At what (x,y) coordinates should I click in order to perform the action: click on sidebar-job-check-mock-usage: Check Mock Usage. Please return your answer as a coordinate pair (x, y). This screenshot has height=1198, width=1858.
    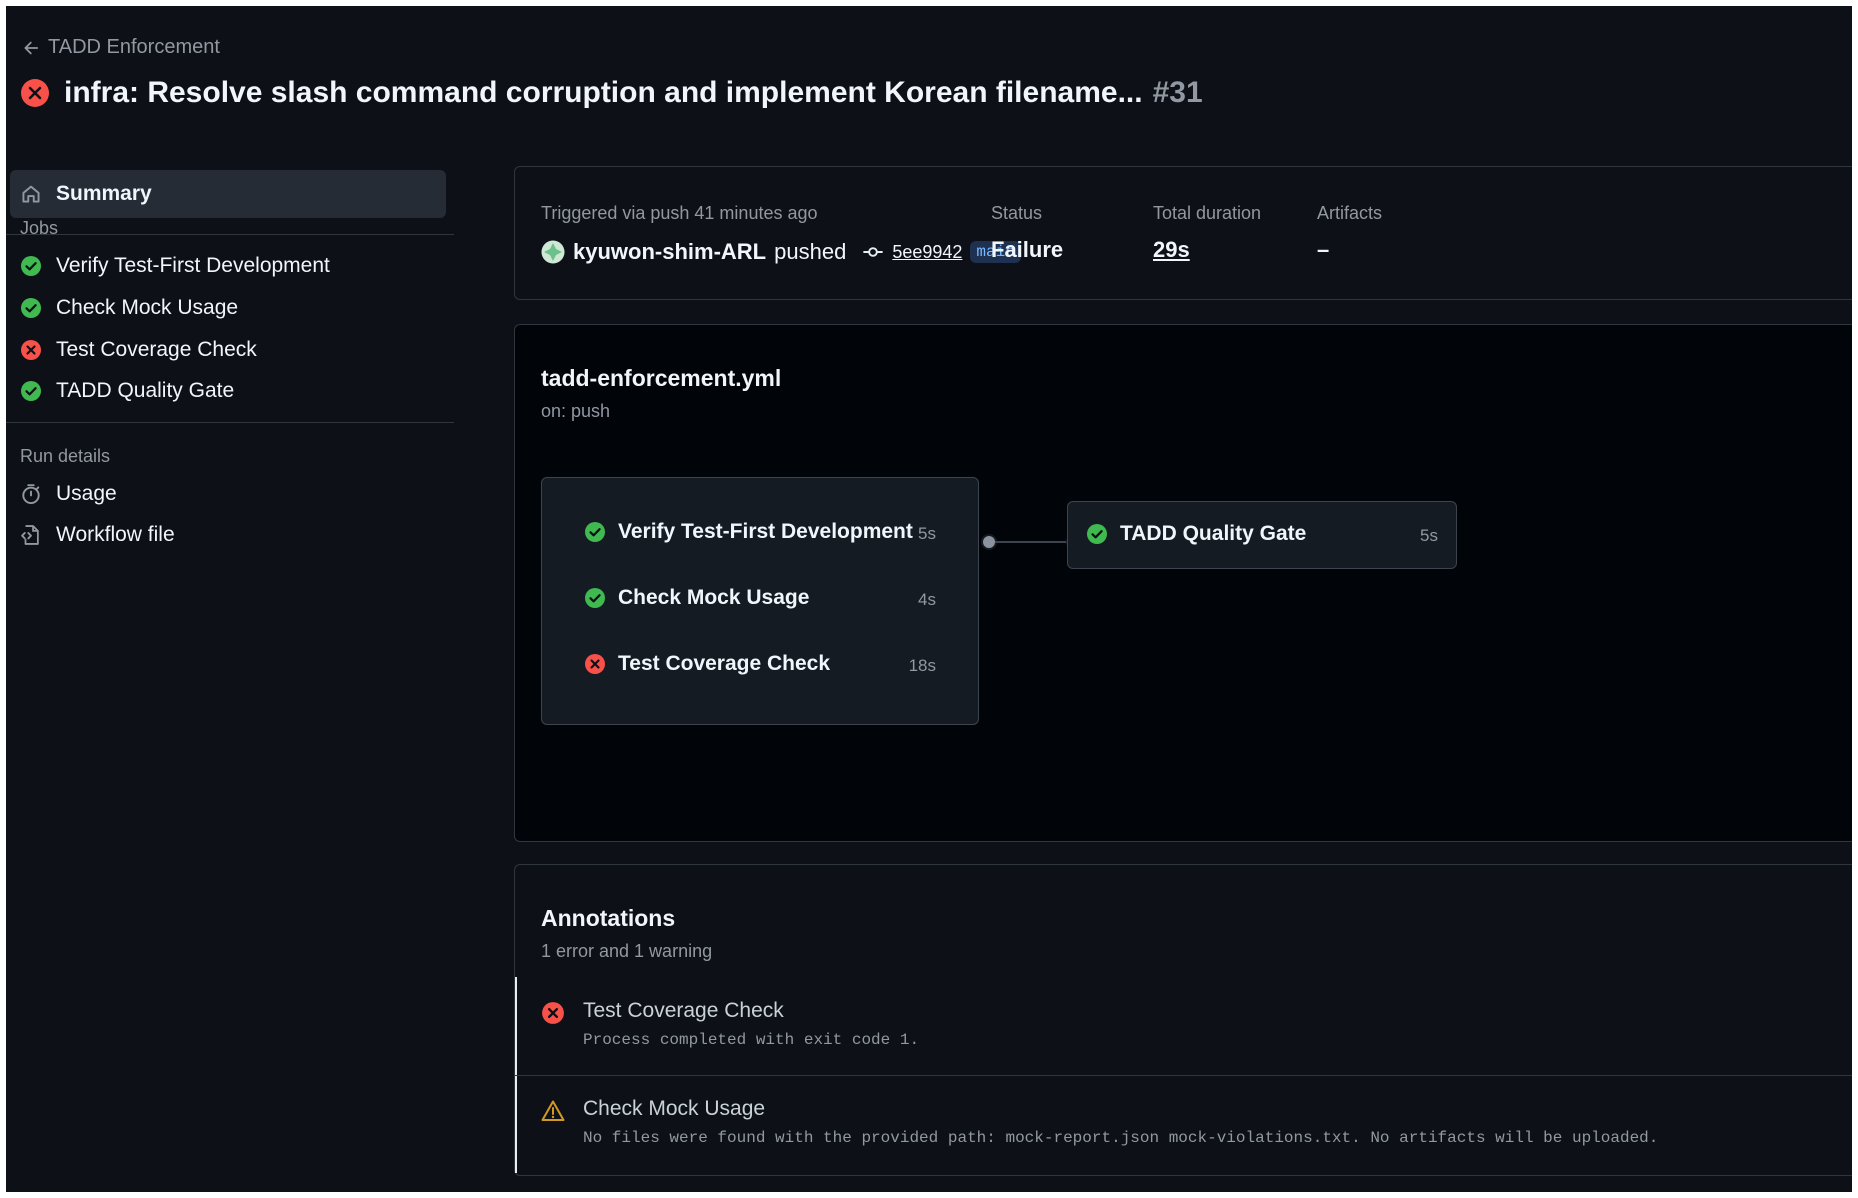
    Looking at the image, I should click on (129, 308).